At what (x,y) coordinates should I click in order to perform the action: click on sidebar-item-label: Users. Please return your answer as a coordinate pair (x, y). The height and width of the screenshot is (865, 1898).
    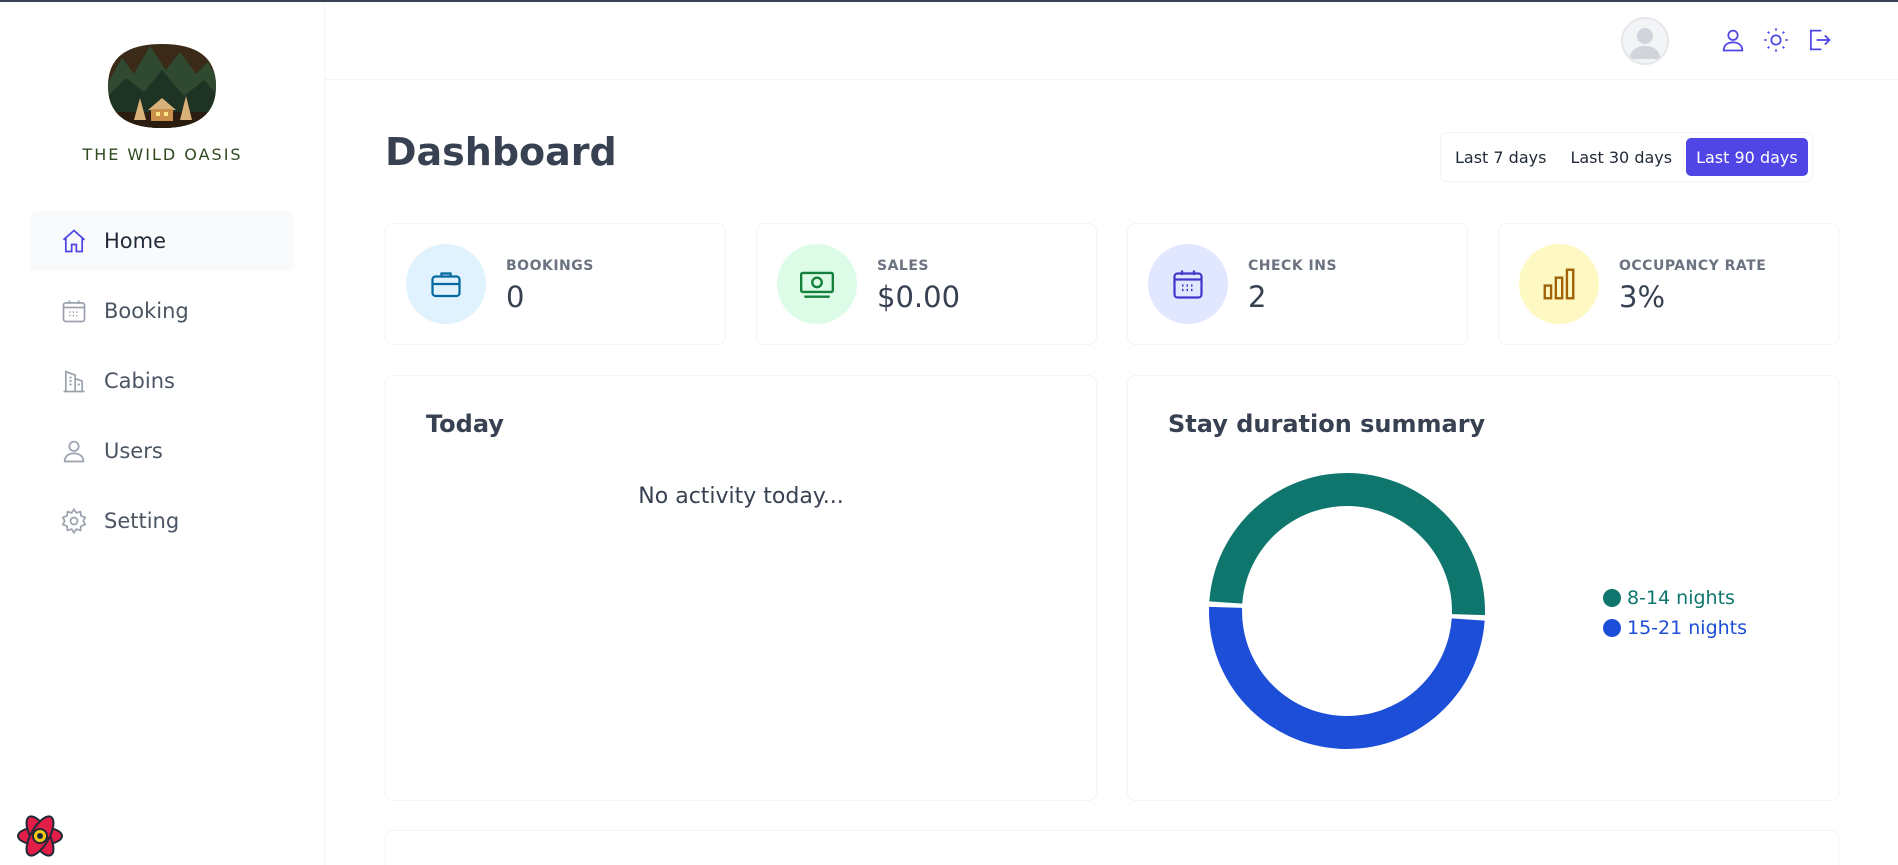
    Looking at the image, I should click on (133, 451).